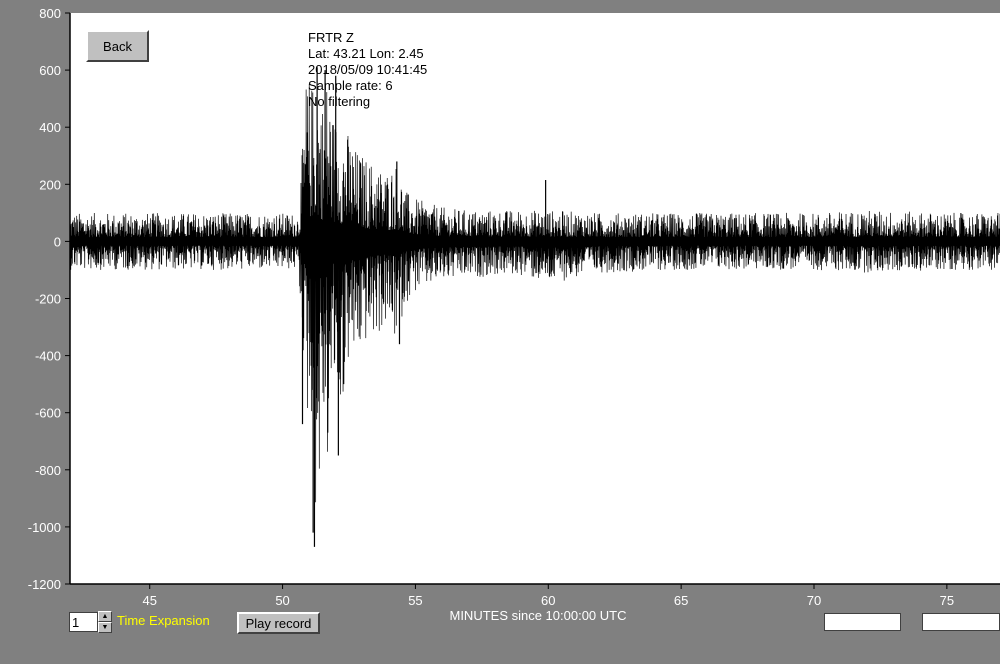 This screenshot has width=1000, height=664. I want to click on filter-status: No filtering, so click(339, 101).